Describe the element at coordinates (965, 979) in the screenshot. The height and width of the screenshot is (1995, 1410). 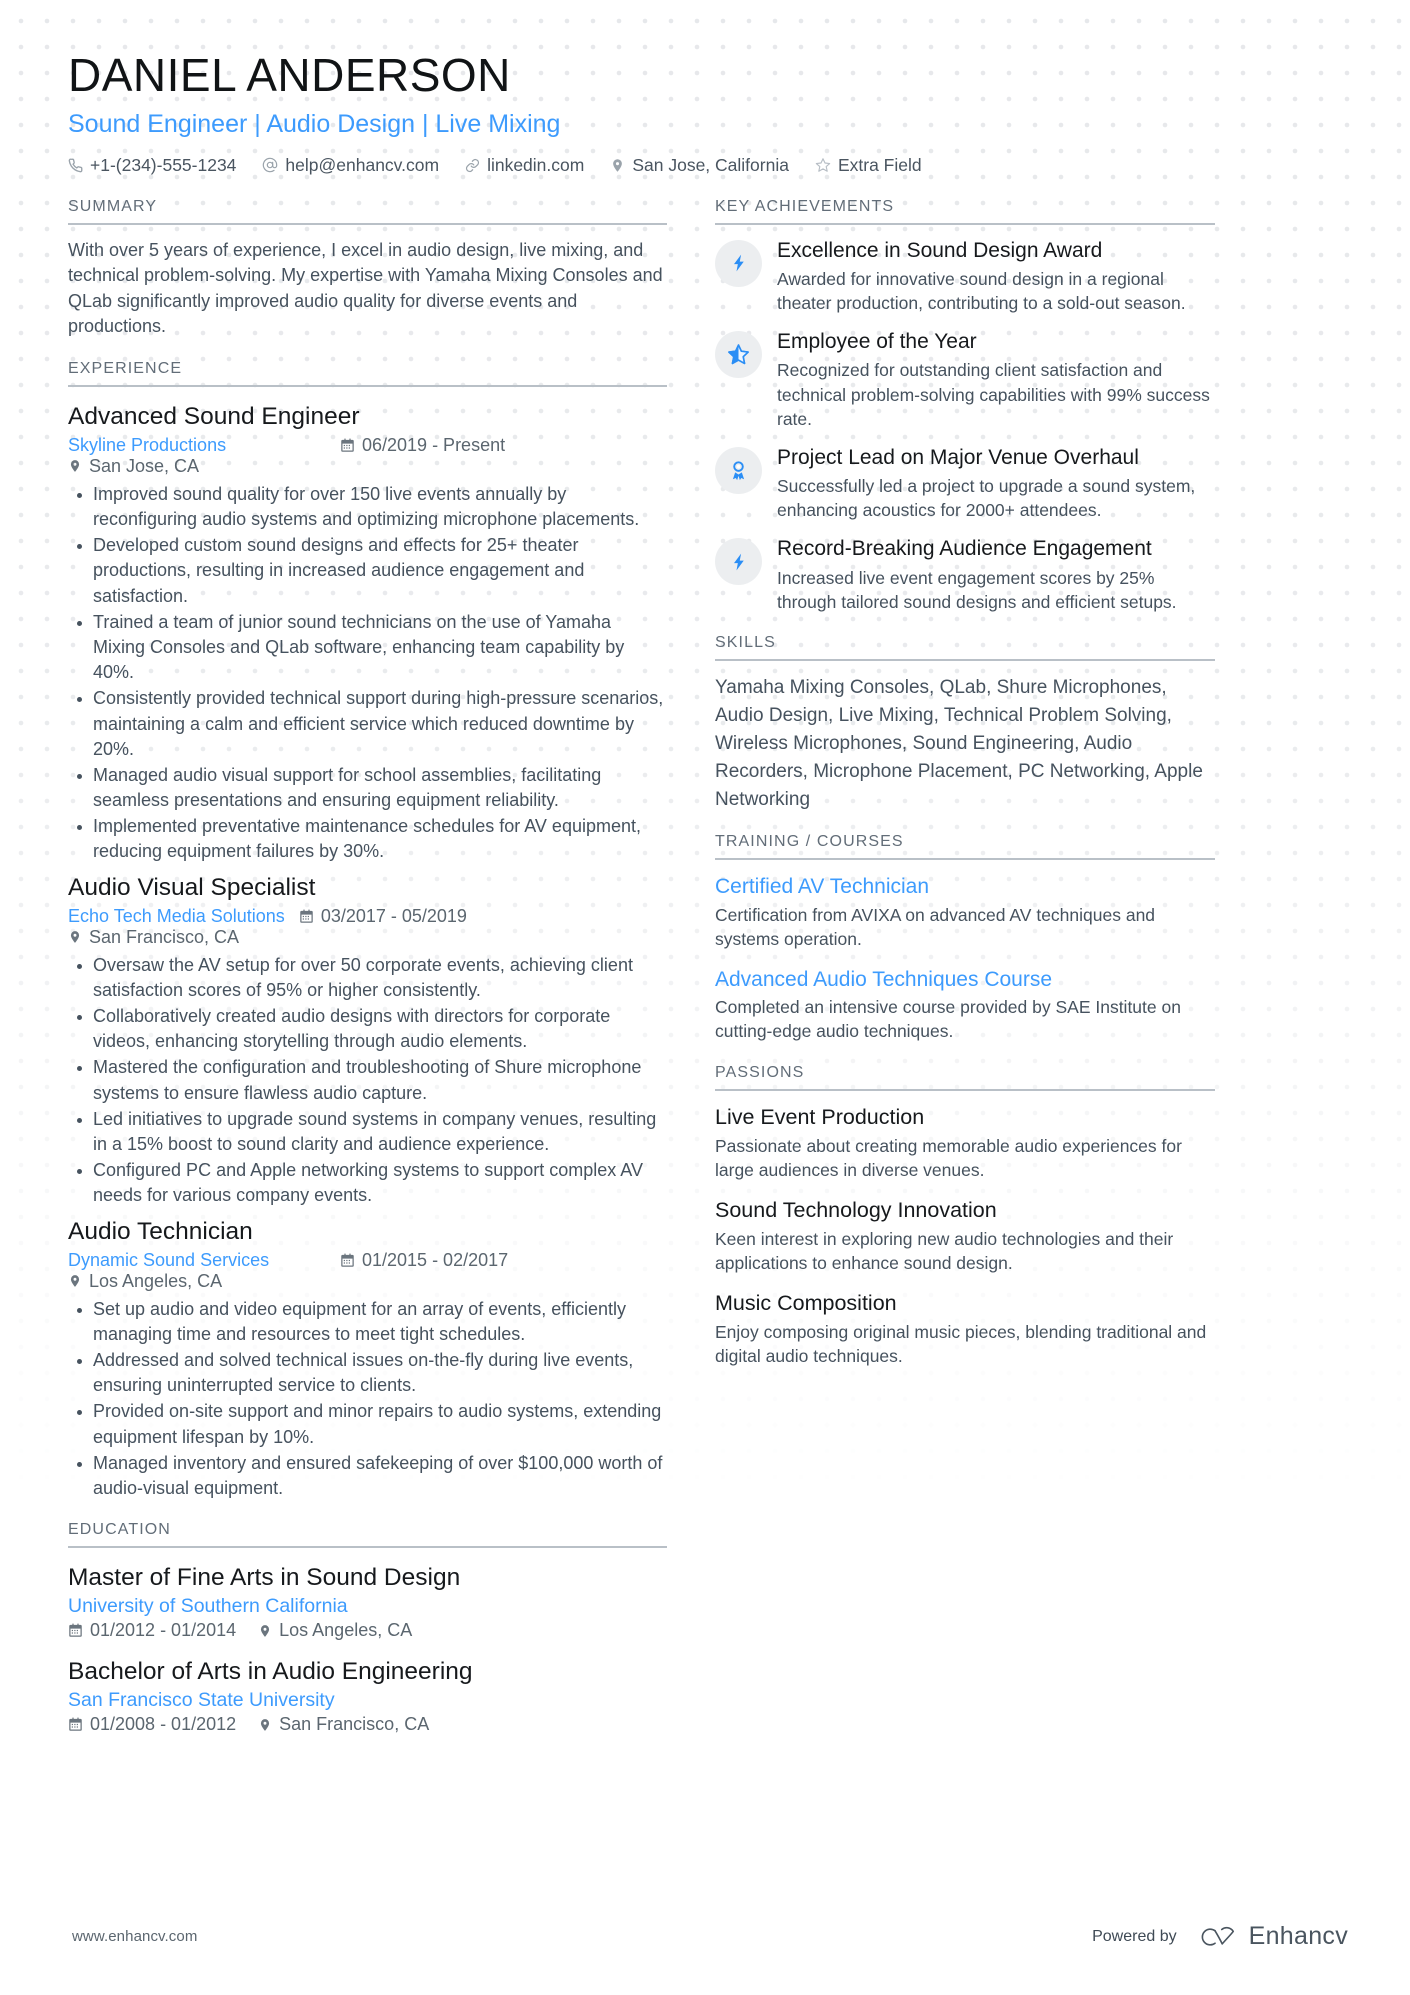
I see `training-title: Advanced Audio Techniques Course` at that location.